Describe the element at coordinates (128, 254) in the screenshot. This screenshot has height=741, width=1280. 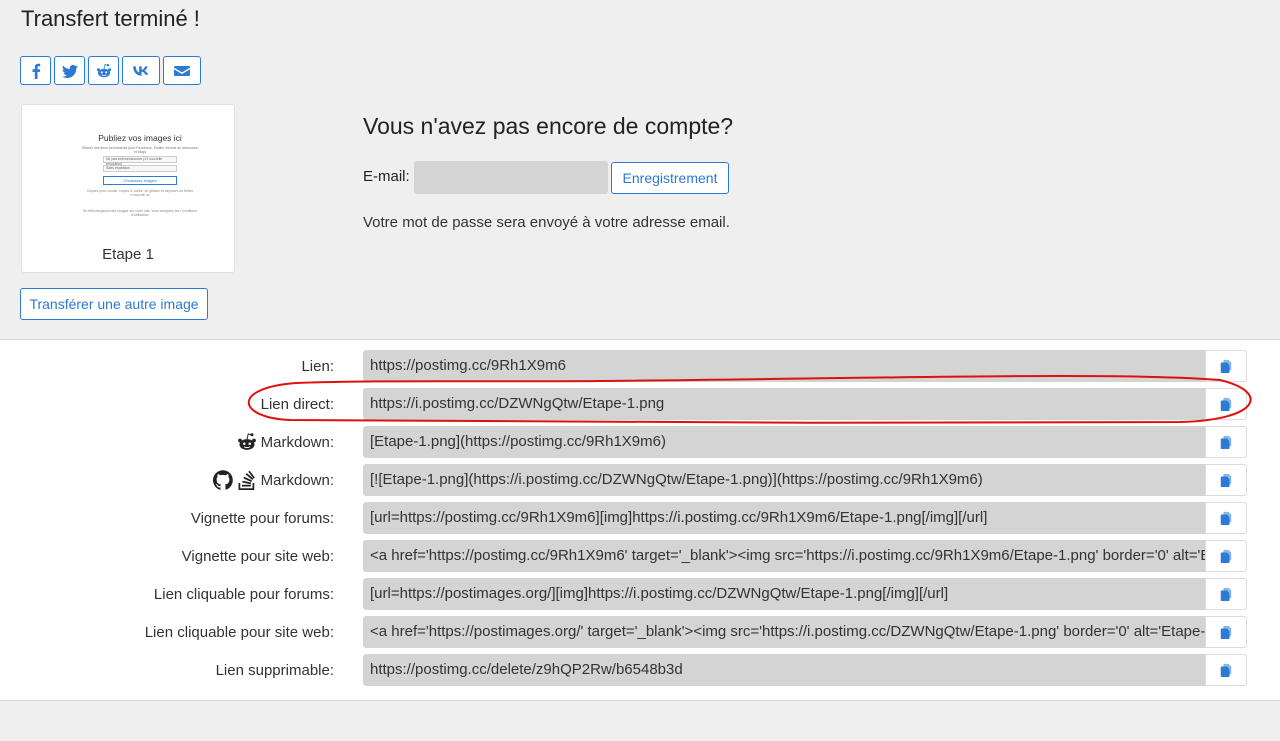
I see `thumbnail-caption: Etape 1` at that location.